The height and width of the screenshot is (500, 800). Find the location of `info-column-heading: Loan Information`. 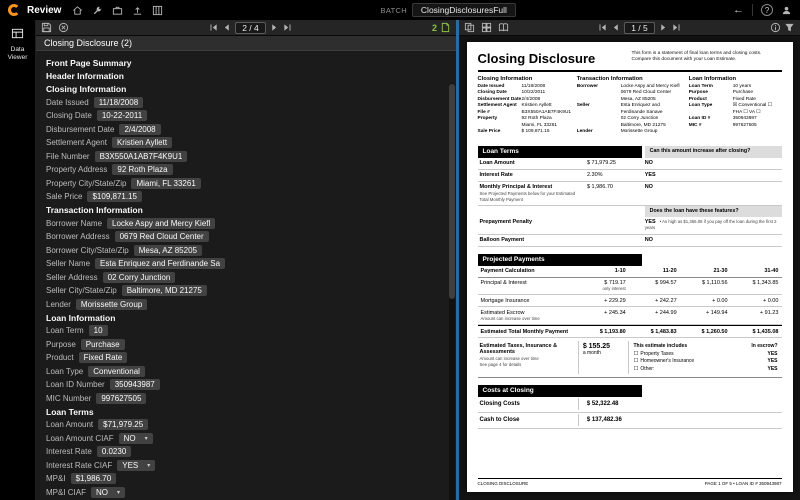

info-column-heading: Loan Information is located at coordinates (712, 79).